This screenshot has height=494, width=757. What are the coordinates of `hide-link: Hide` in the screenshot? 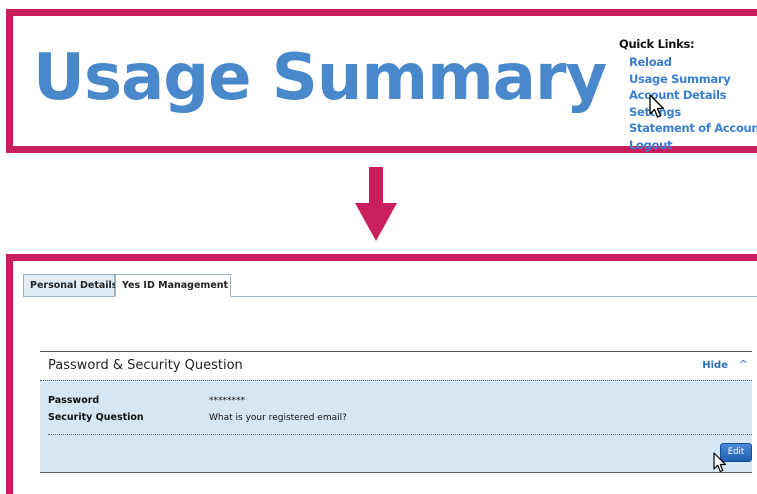 It's located at (715, 365).